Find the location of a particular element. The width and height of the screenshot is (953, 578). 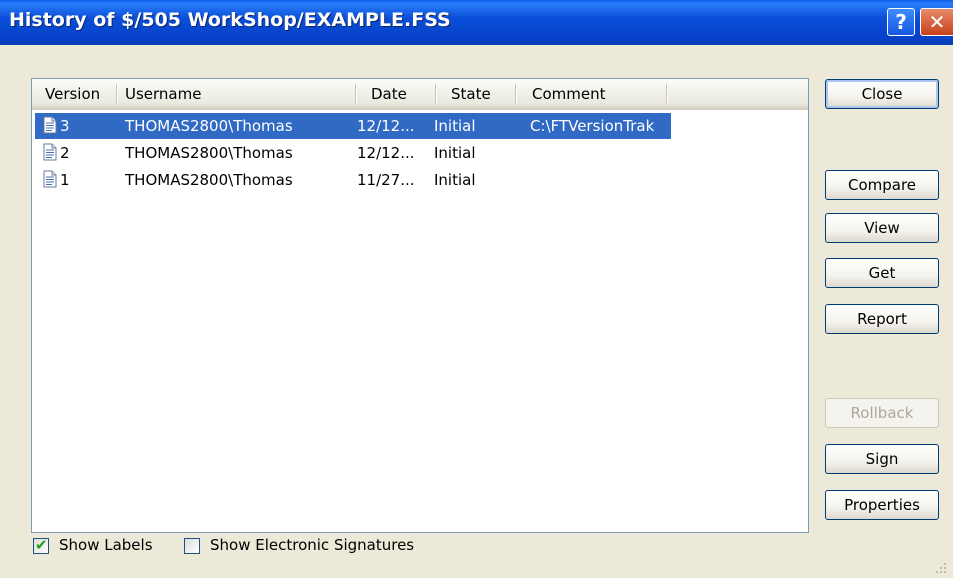

window-title: History of $/505 WorkShop/EXAMPLE.FSS is located at coordinates (230, 20).